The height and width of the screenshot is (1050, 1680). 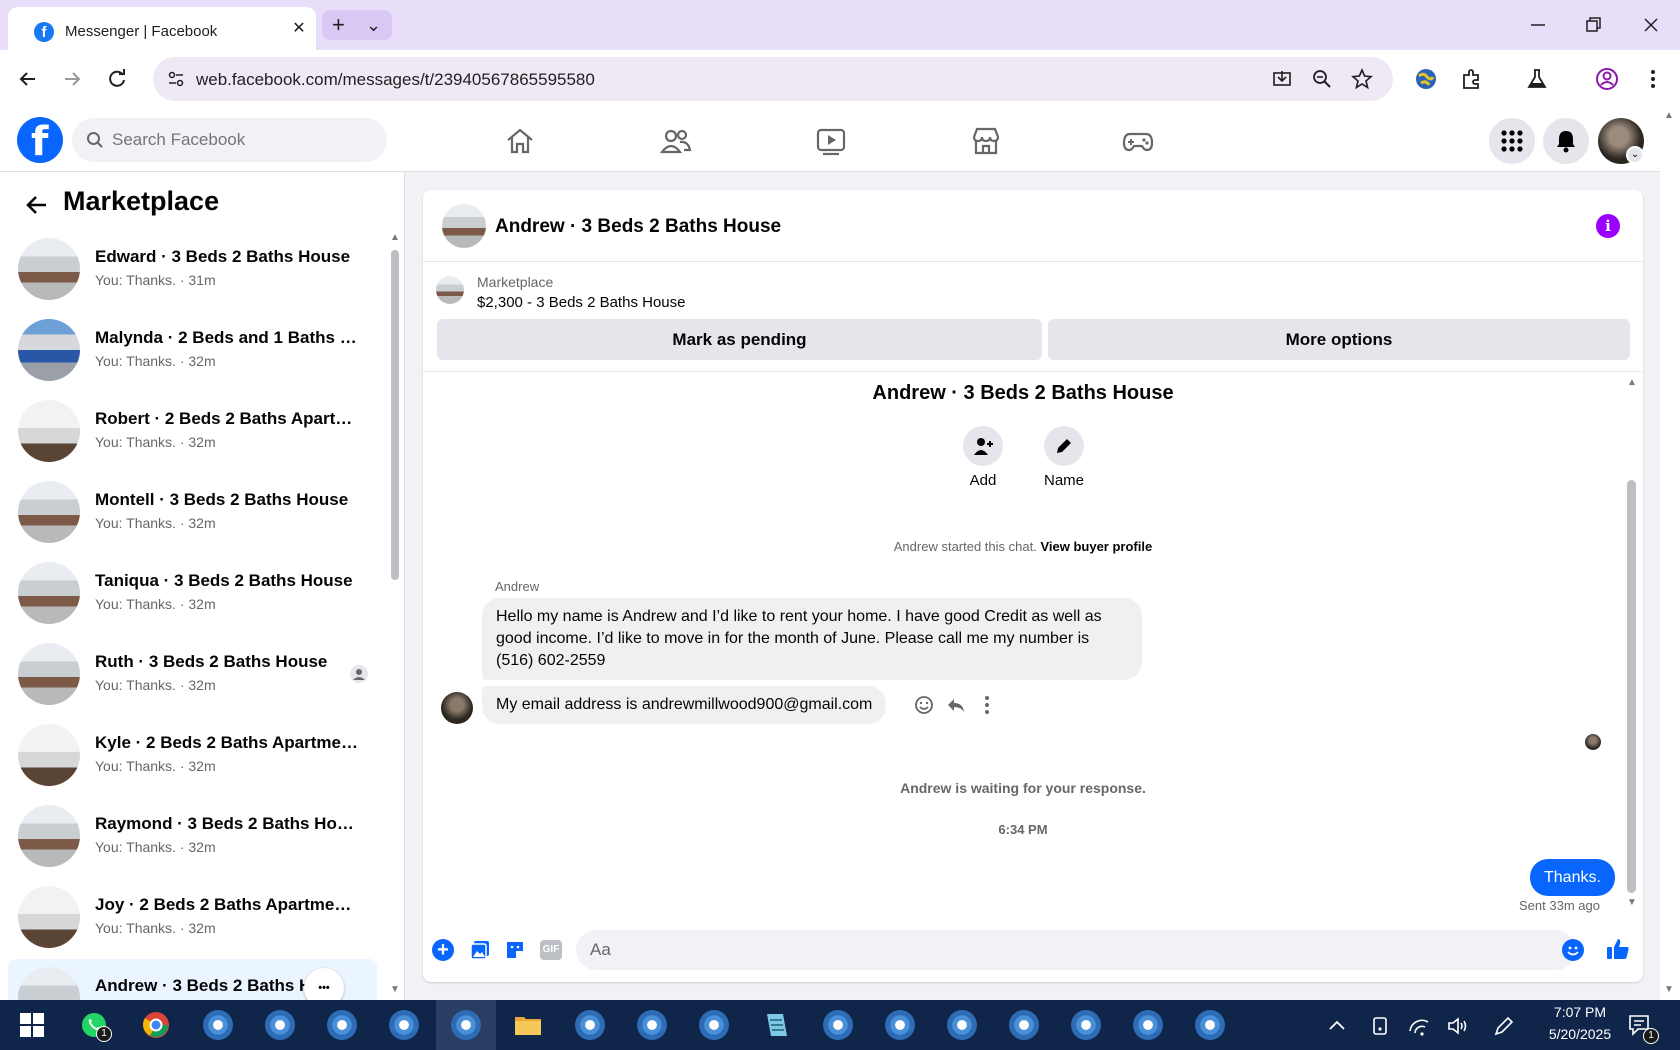 What do you see at coordinates (924, 705) in the screenshot?
I see `react-emoji-icon` at bounding box center [924, 705].